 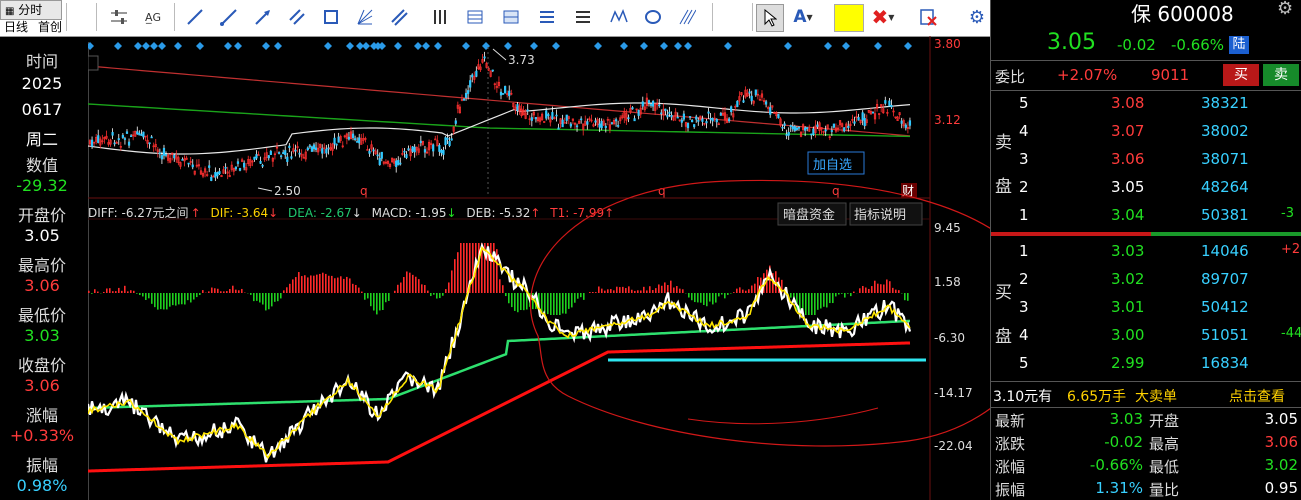 I want to click on asks-price-1: 3.07, so click(x=1127, y=131).